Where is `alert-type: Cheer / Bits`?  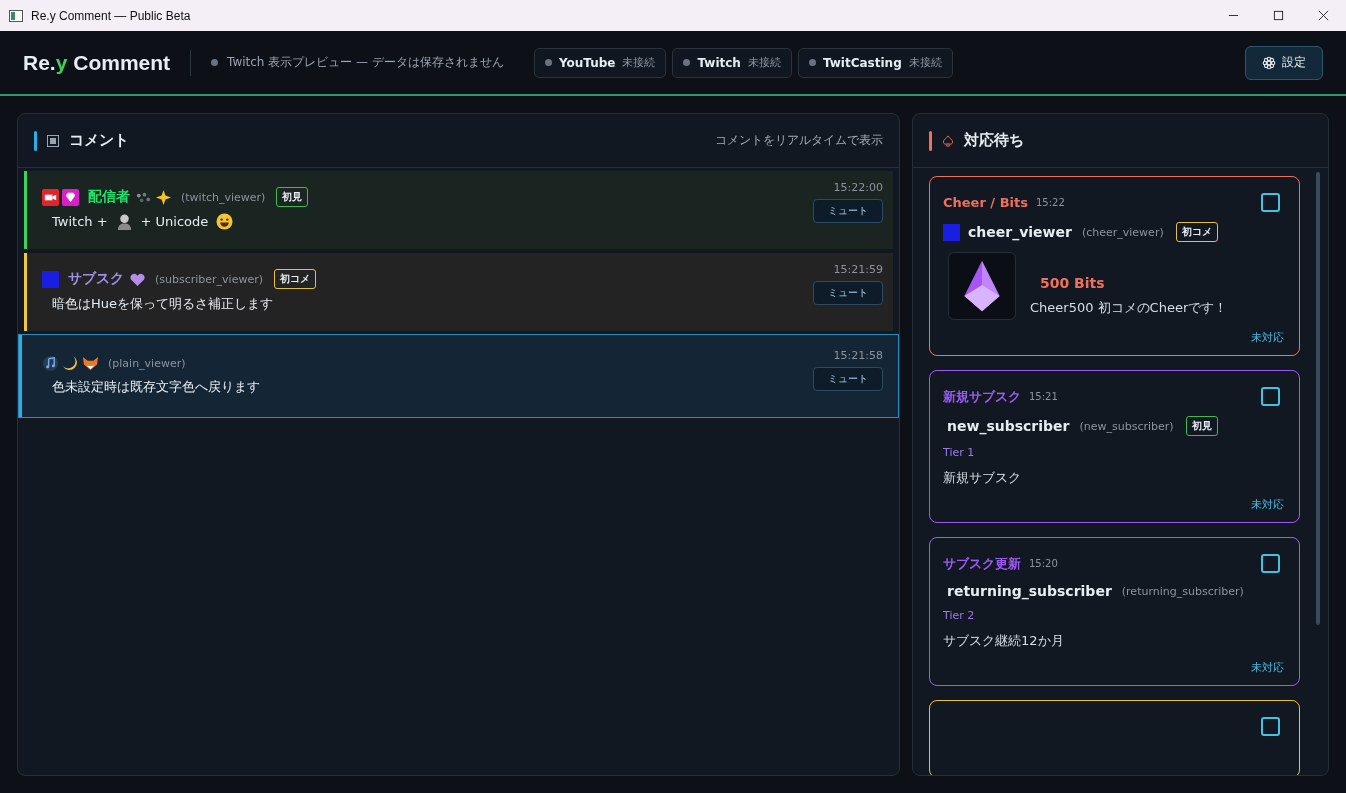 alert-type: Cheer / Bits is located at coordinates (985, 202).